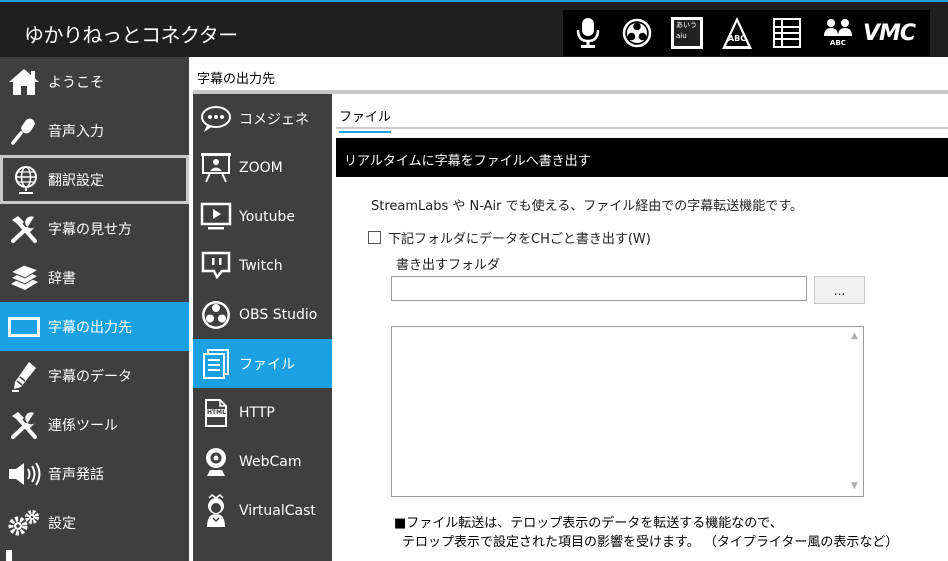 Image resolution: width=948 pixels, height=561 pixels. I want to click on sidebar-item-translation: 翻訳設定, so click(94, 179).